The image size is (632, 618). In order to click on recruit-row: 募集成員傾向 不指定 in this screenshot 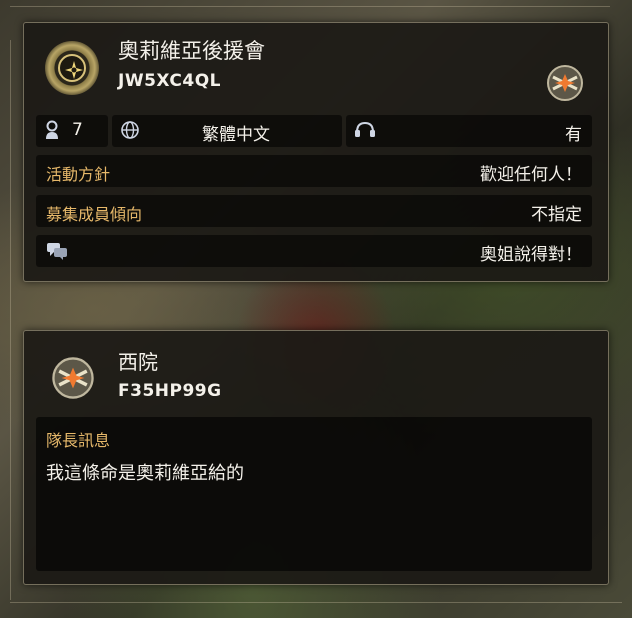, I will do `click(314, 211)`.